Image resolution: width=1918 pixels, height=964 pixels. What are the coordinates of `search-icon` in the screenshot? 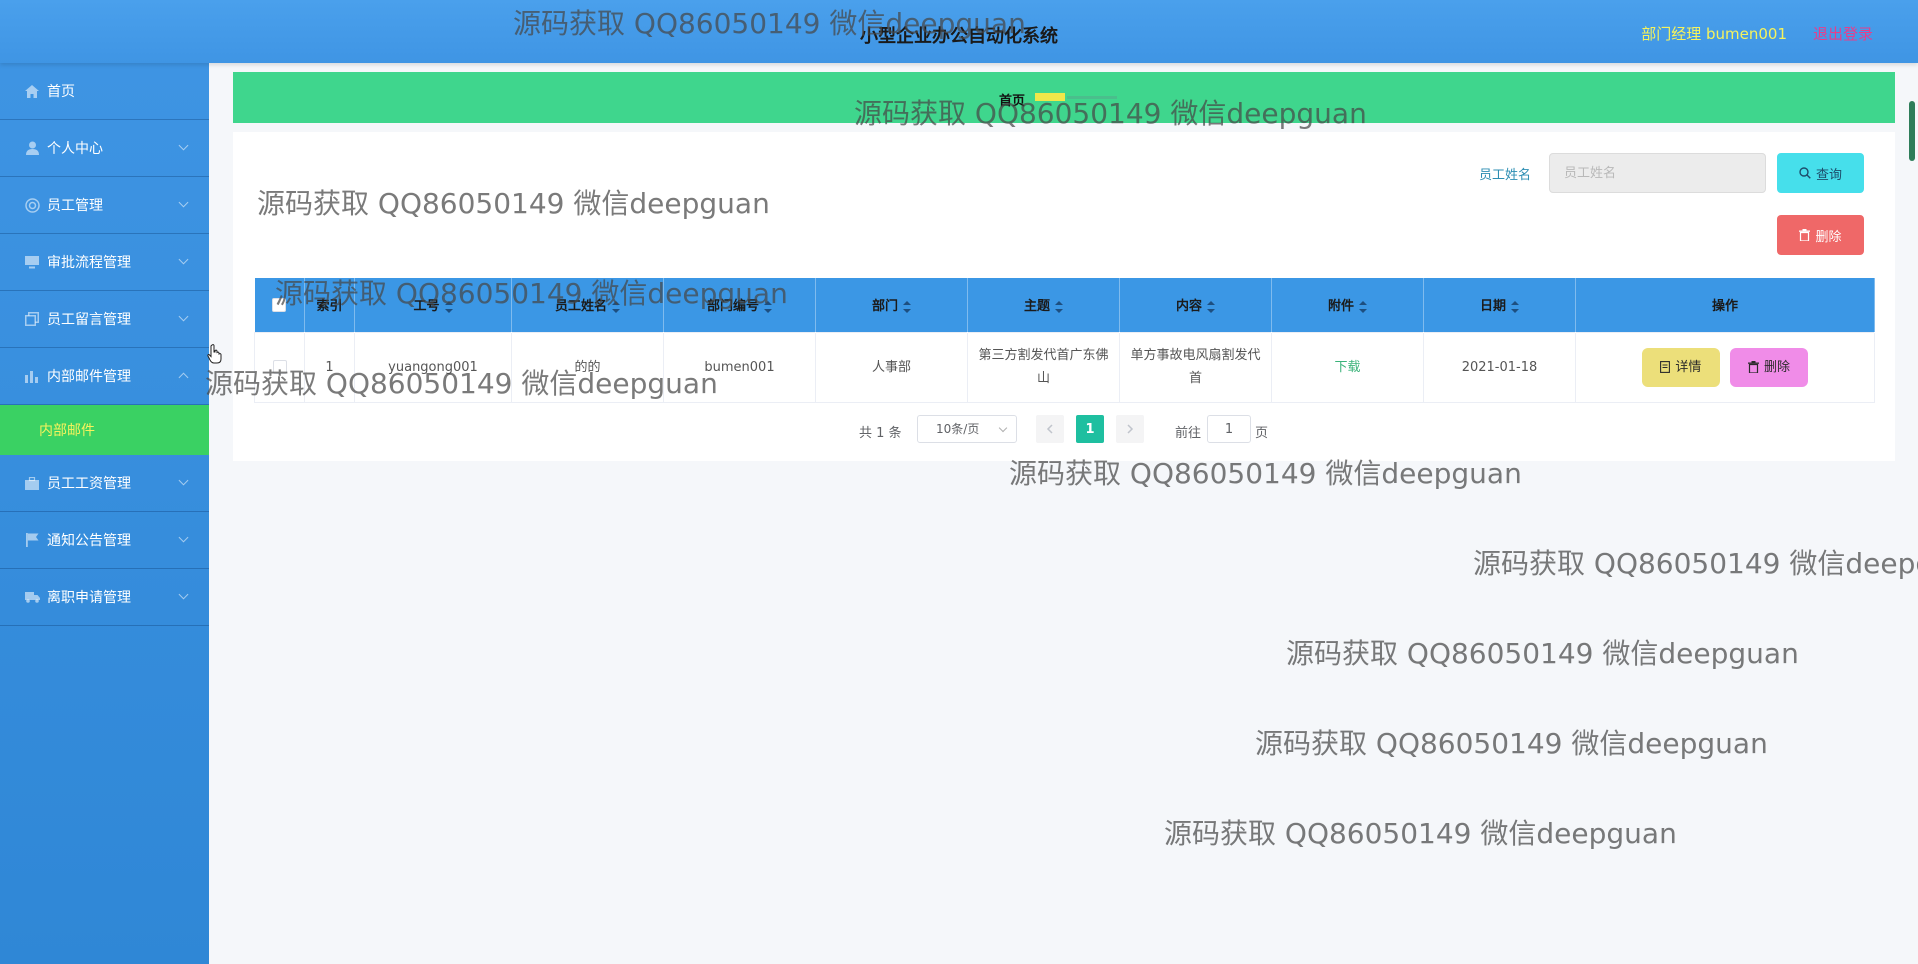 It's located at (1805, 173).